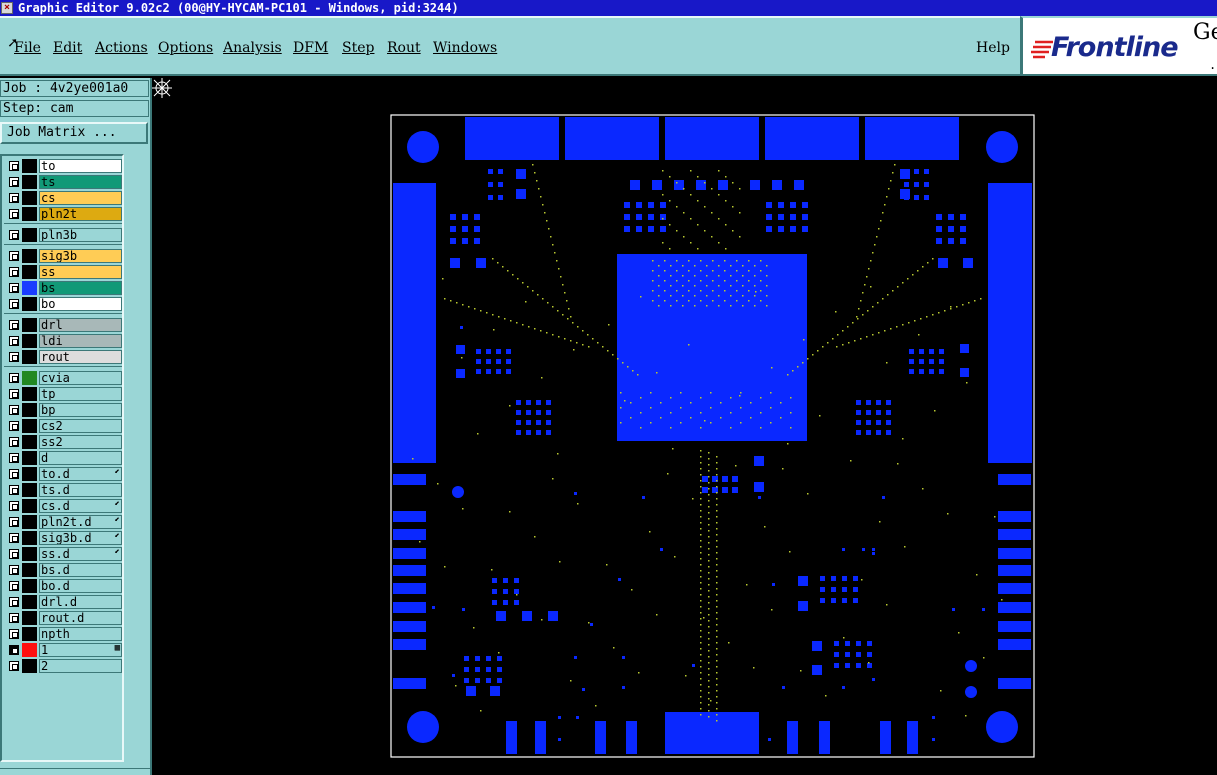  What do you see at coordinates (80, 474) in the screenshot?
I see `layer-name: to.d` at bounding box center [80, 474].